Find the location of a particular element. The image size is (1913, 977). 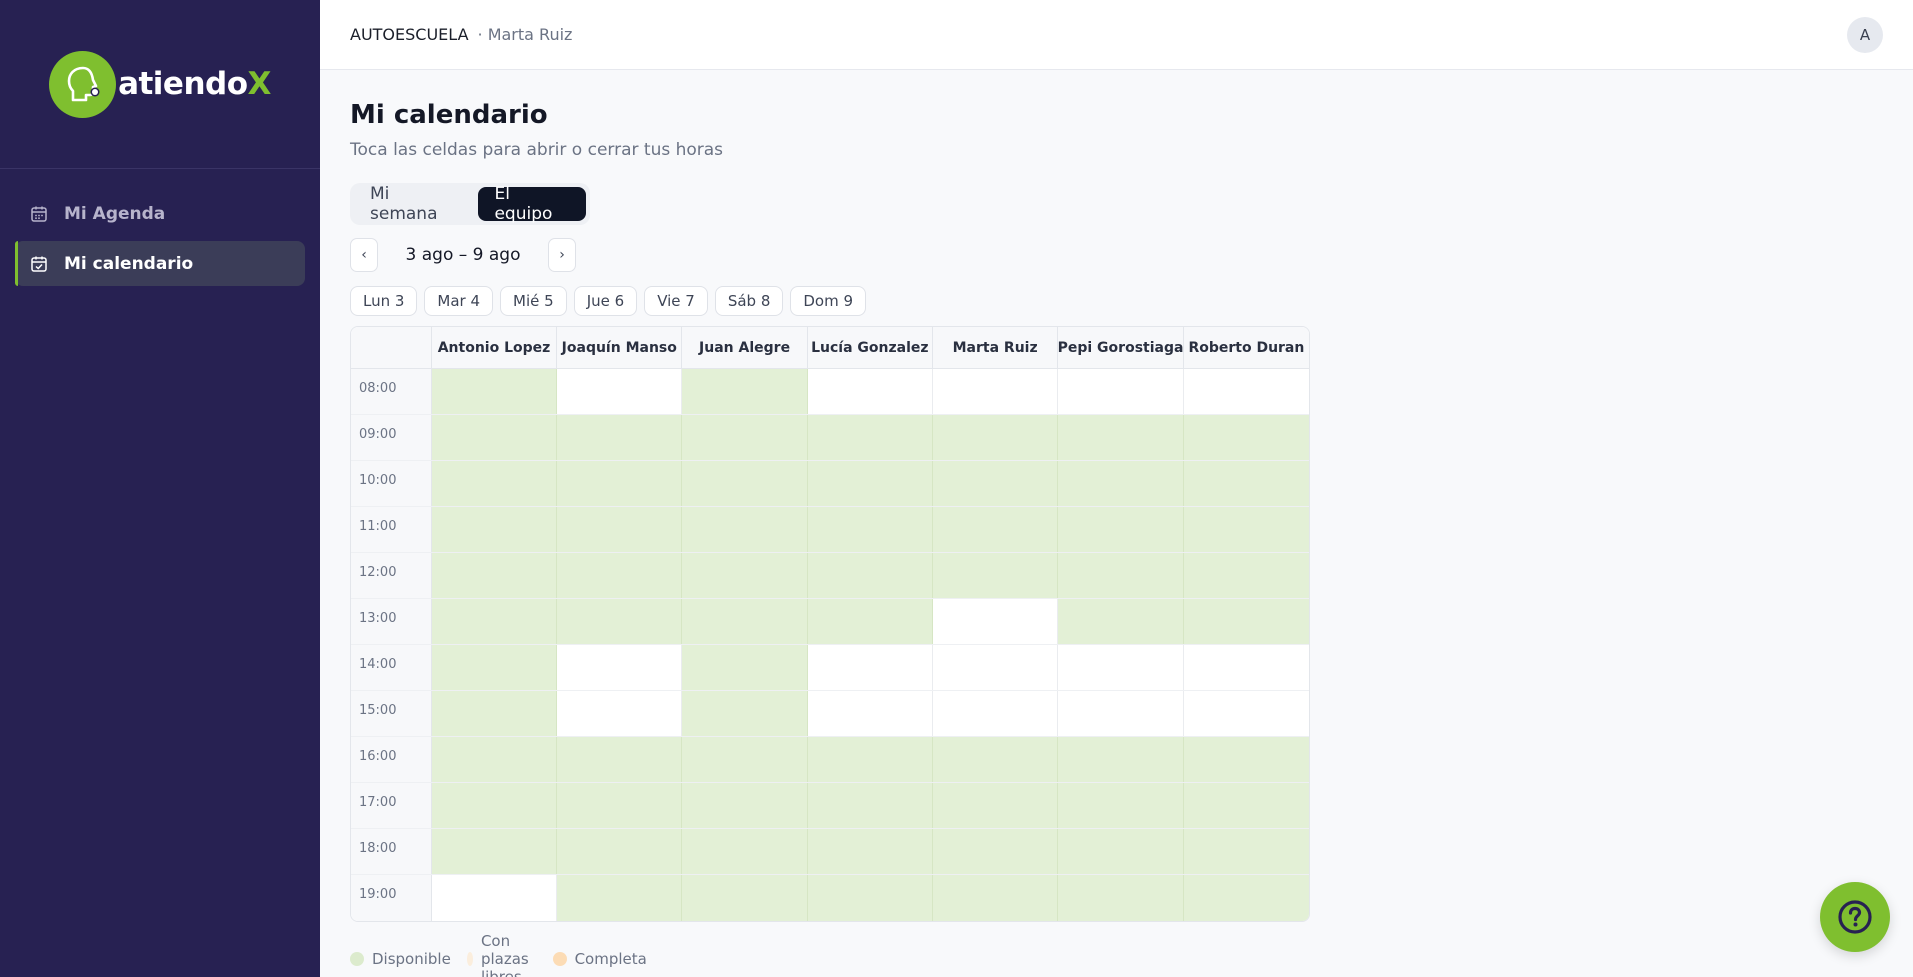

day-chip: Lun 3 is located at coordinates (384, 301).